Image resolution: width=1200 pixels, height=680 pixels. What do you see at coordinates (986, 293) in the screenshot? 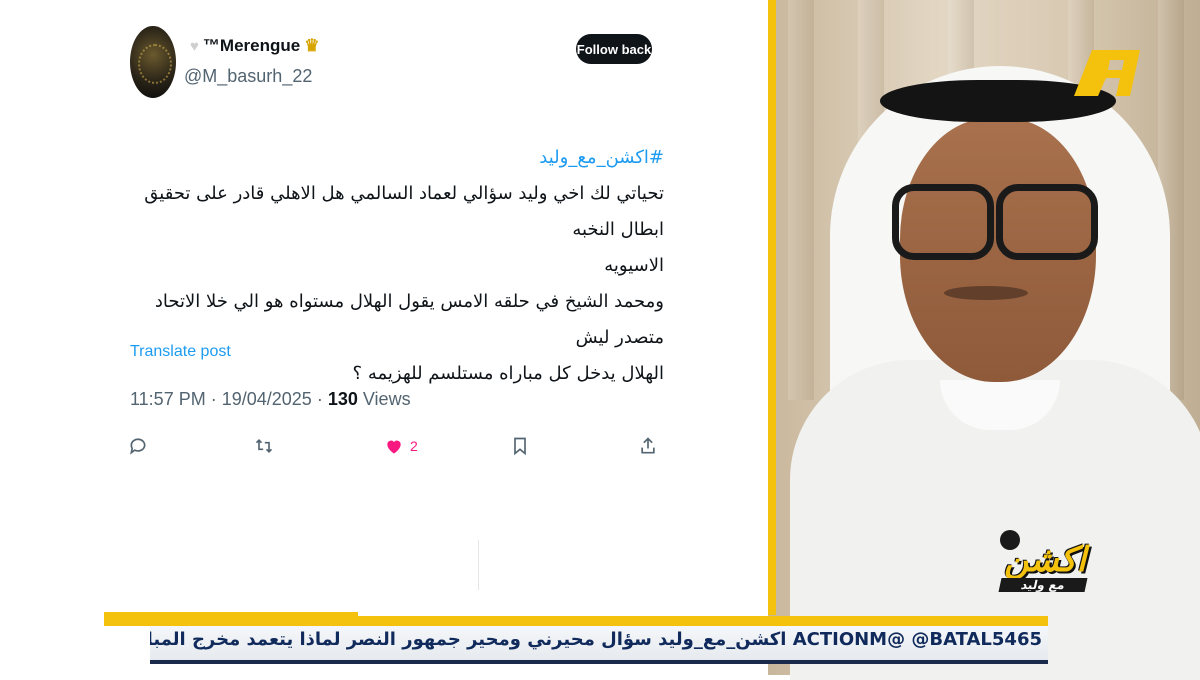
I see `presenter-mustache` at bounding box center [986, 293].